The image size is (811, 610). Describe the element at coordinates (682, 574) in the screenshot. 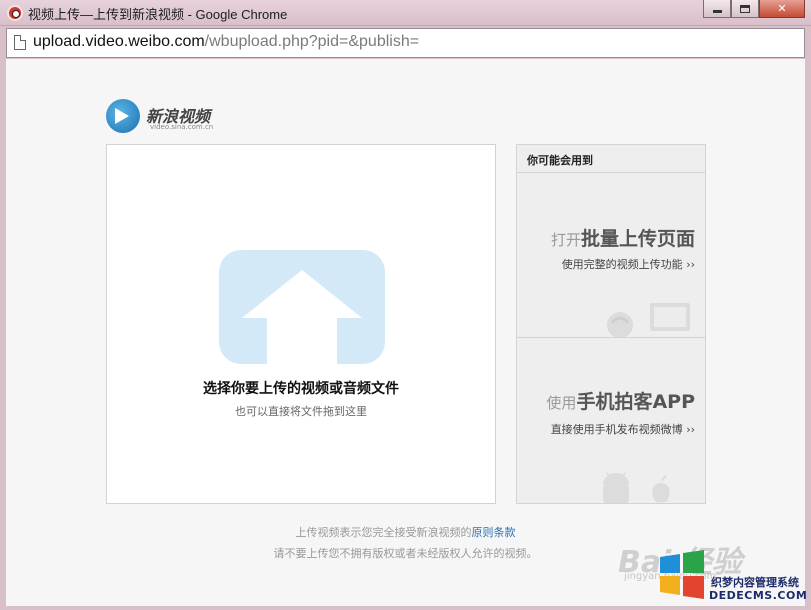

I see `windows-logo-icon` at that location.